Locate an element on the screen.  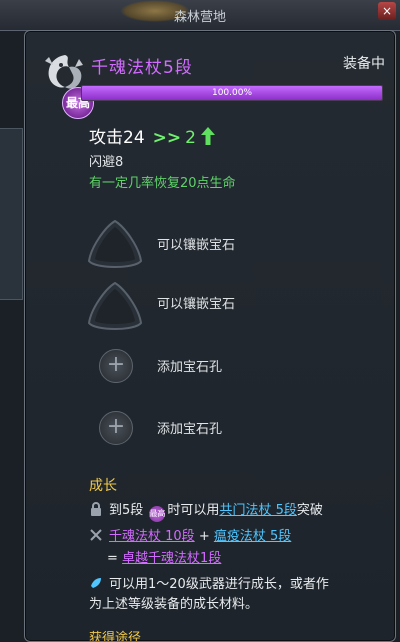
material-link-1: 千魂法杖 10段 is located at coordinates (152, 536).